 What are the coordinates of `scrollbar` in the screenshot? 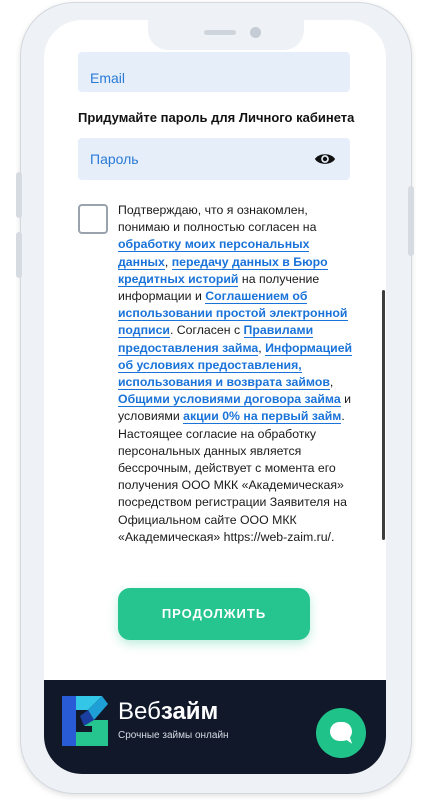 It's located at (383, 415).